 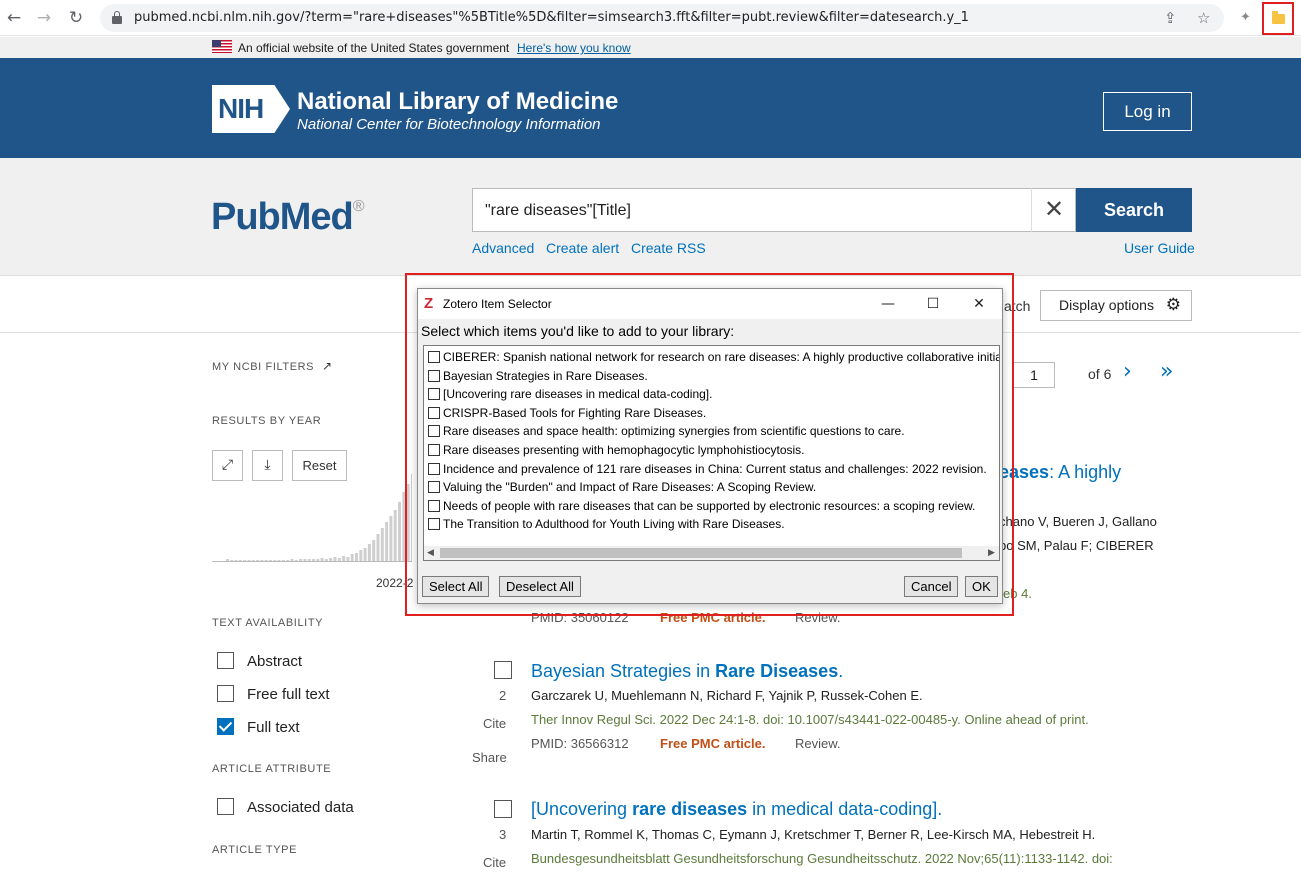 I want to click on result-1-title: eases: A highly, so click(x=1060, y=472).